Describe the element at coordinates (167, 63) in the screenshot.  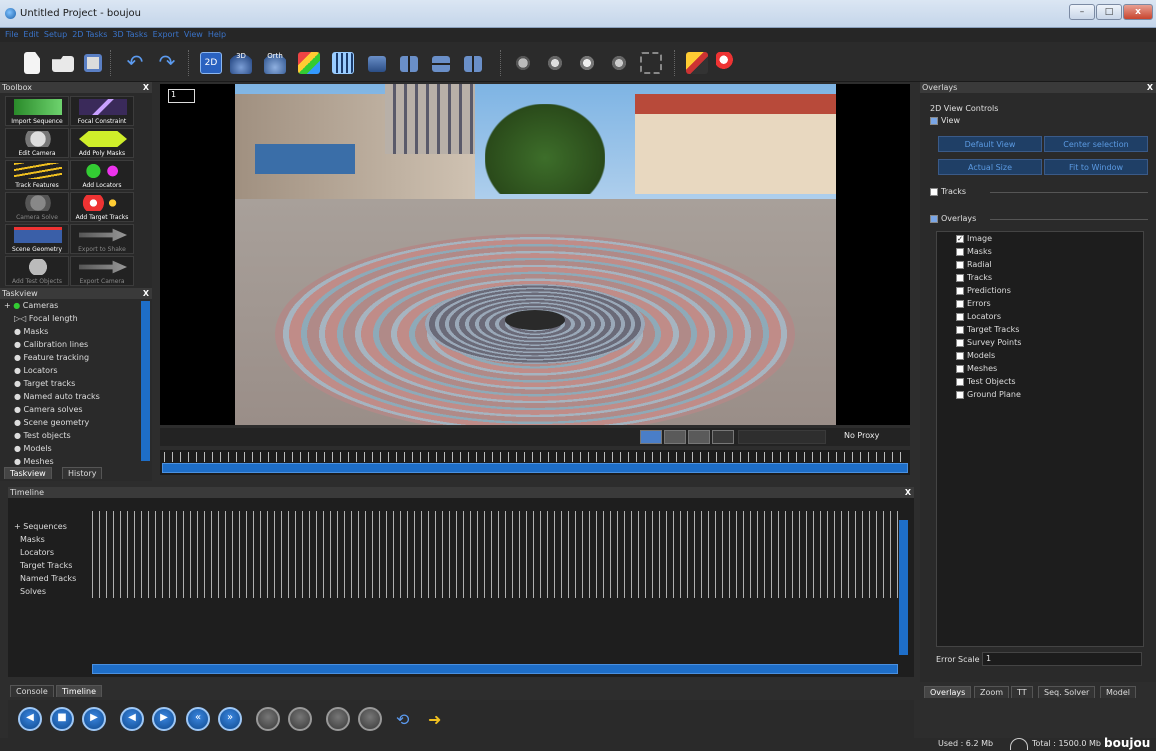
I see `redo-icon: ↷` at that location.